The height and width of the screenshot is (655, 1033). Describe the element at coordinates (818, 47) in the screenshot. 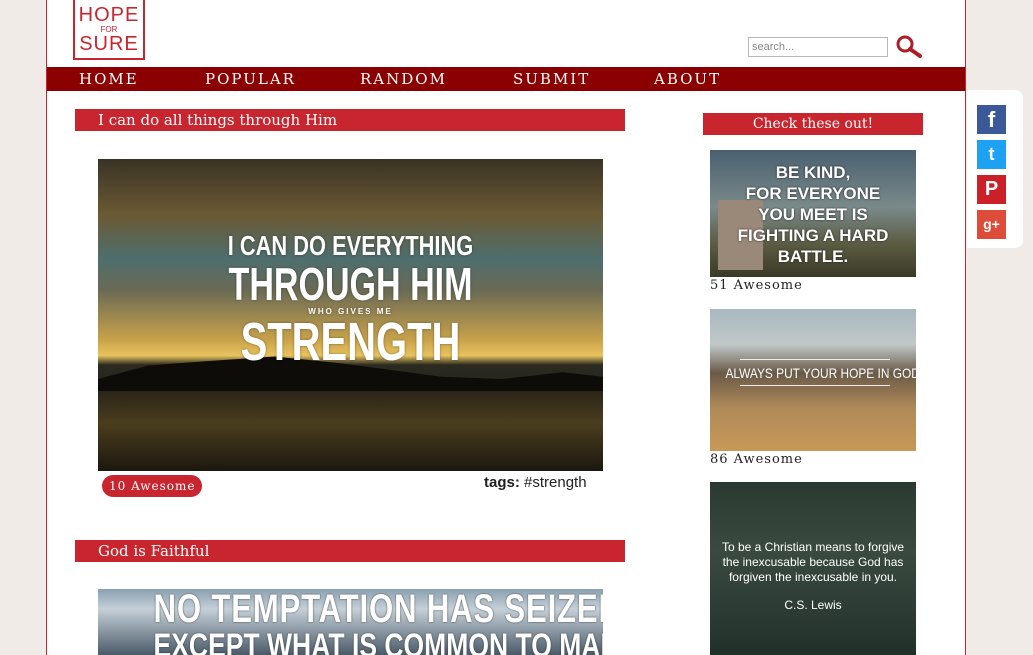

I see `search-input` at that location.